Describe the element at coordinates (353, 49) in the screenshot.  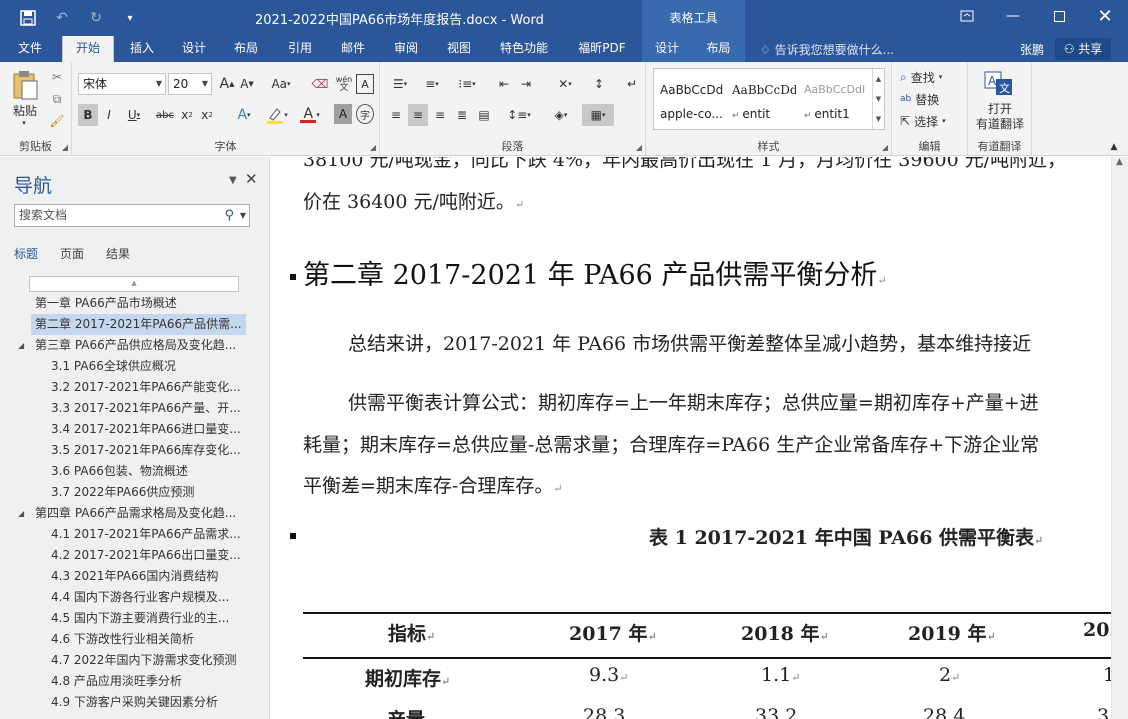
I see `tab-mailings: 邮件` at that location.